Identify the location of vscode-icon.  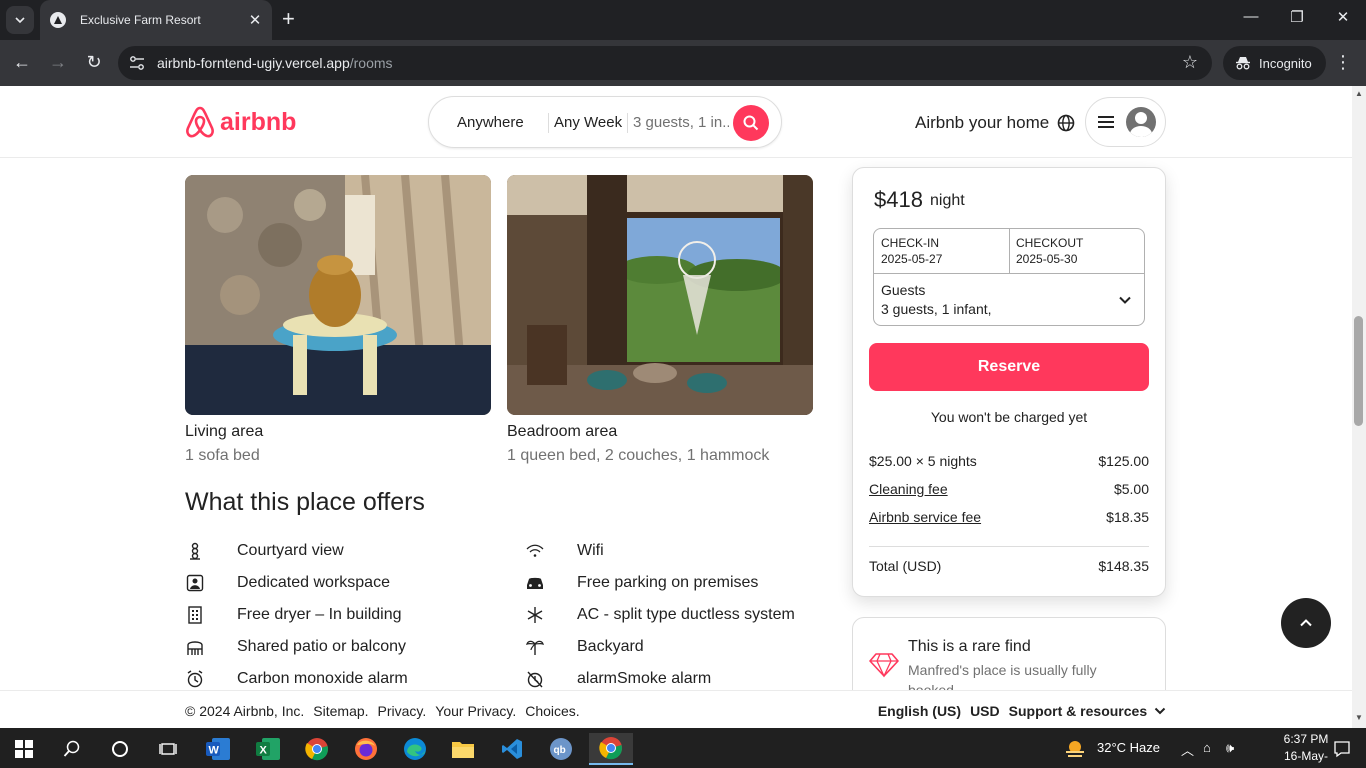
(512, 749).